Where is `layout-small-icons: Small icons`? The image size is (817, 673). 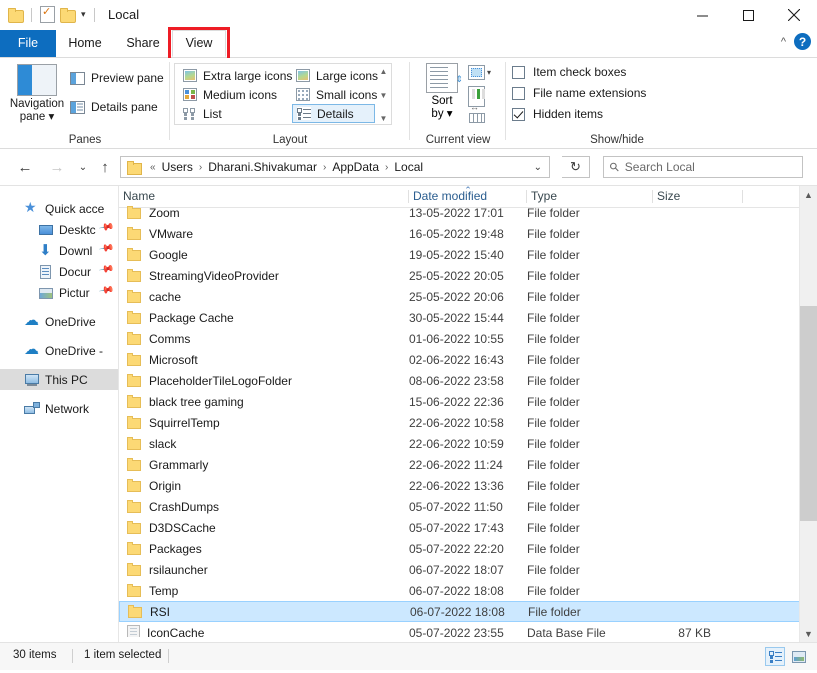
layout-small-icons: Small icons is located at coordinates (336, 94).